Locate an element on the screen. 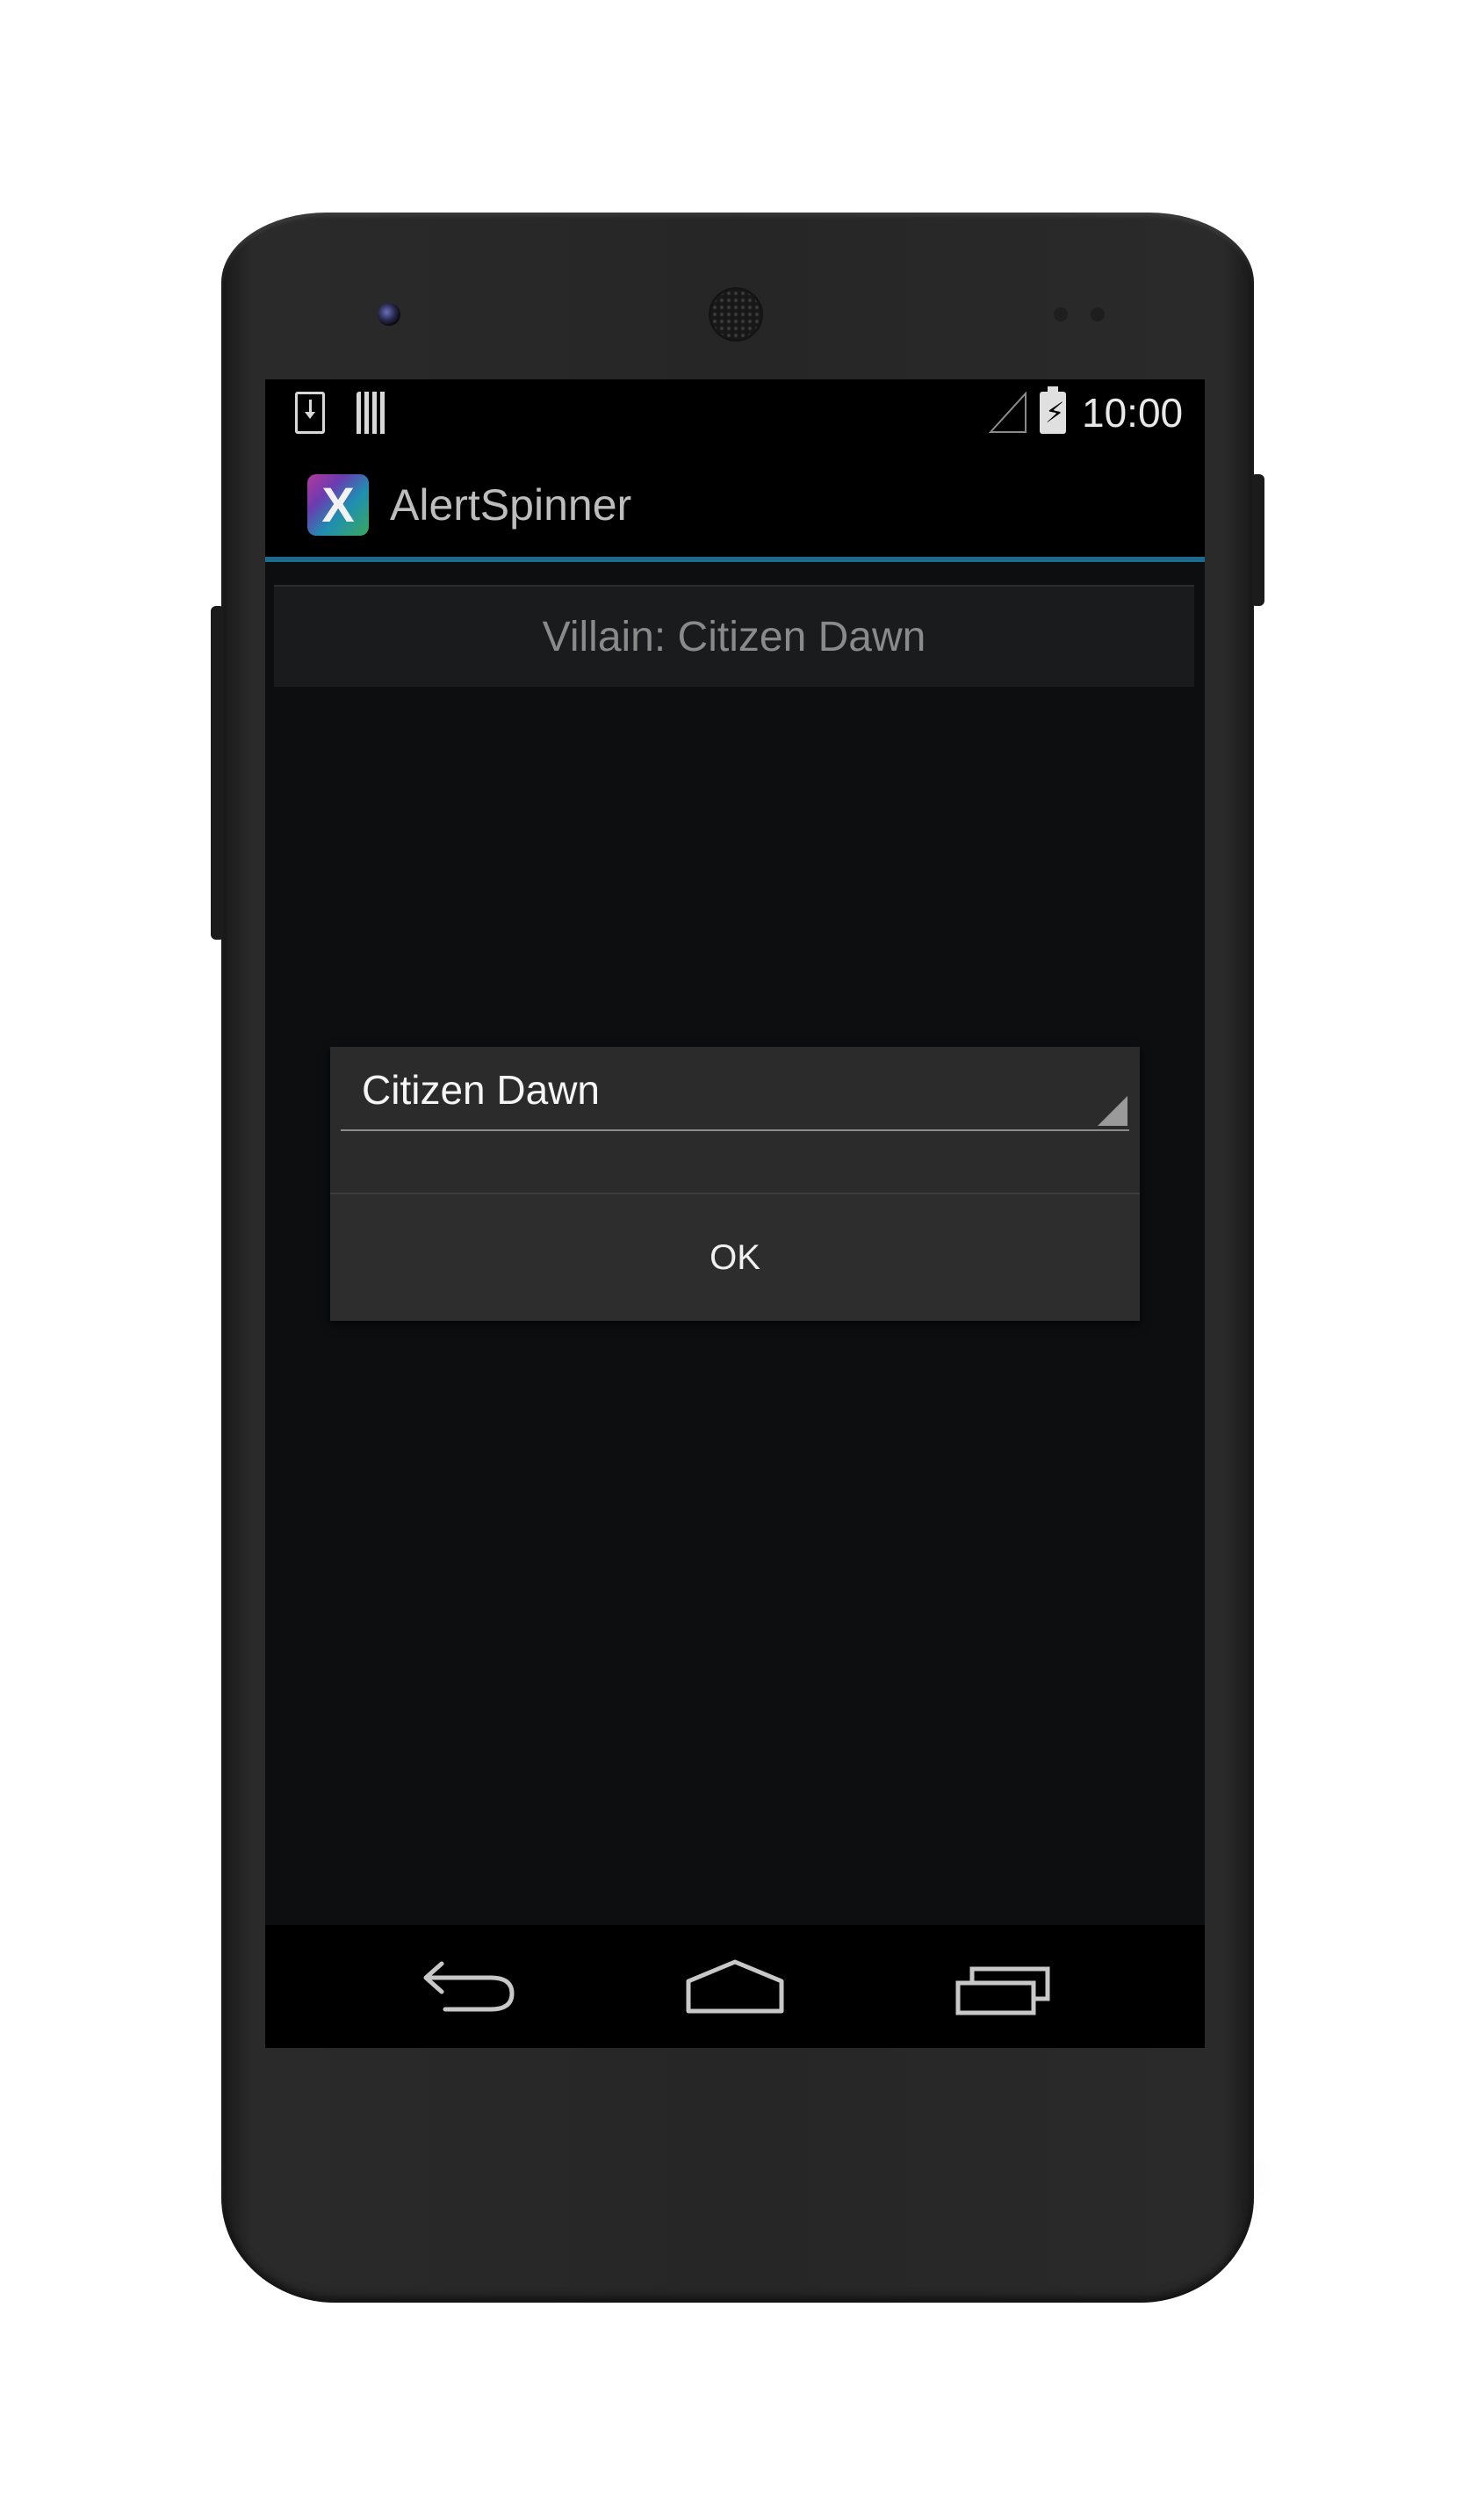  villain-spinner: Villain: Citizen Dawn is located at coordinates (734, 636).